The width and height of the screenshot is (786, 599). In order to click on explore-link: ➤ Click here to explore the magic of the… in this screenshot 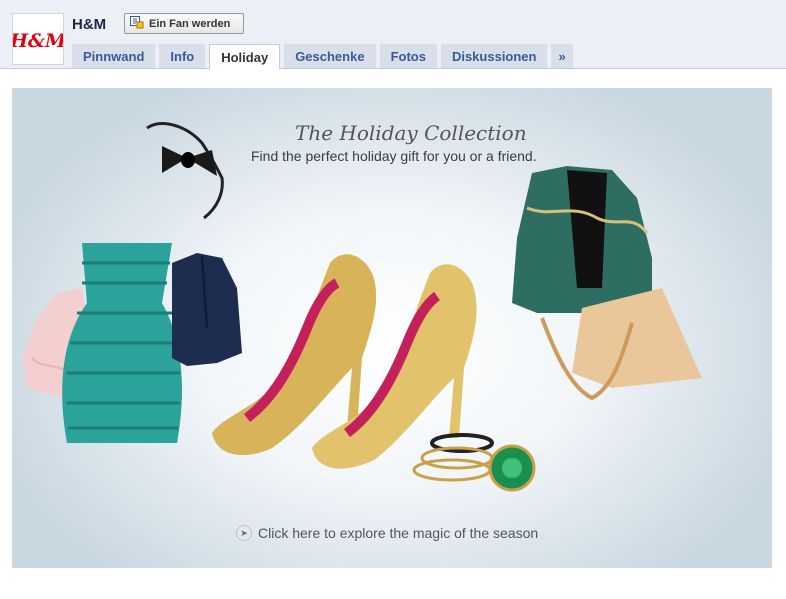, I will do `click(387, 533)`.